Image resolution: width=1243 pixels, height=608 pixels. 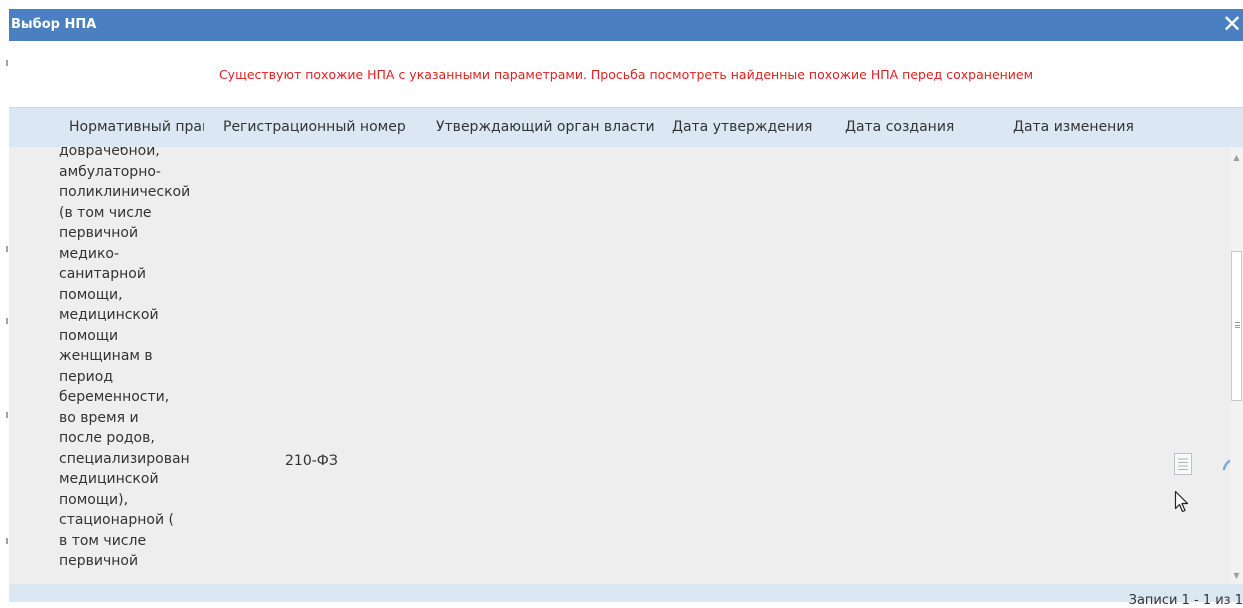 I want to click on column-header-creation-date: Дата создания, so click(x=899, y=127).